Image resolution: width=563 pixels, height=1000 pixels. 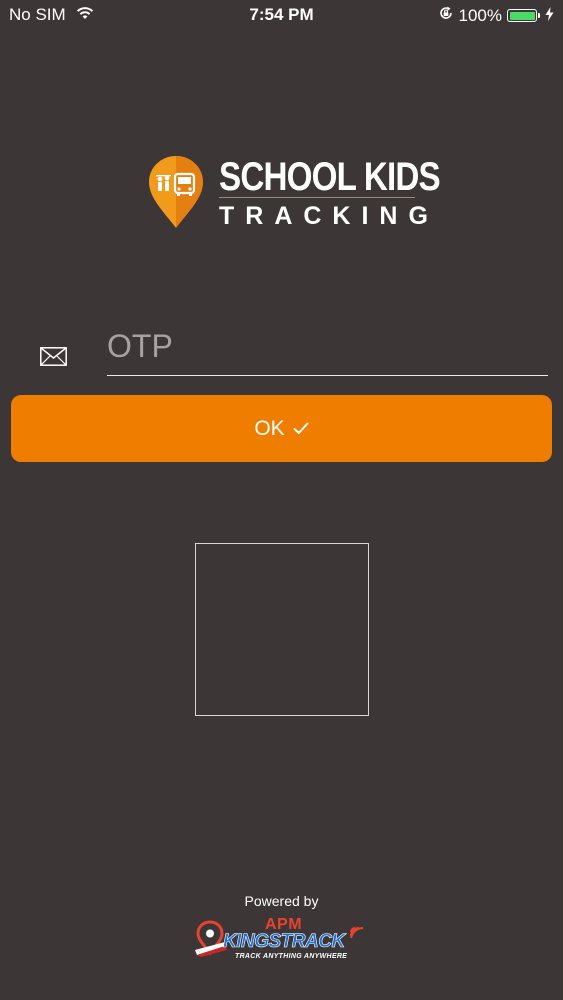 I want to click on battery-level-fill, so click(x=522, y=15).